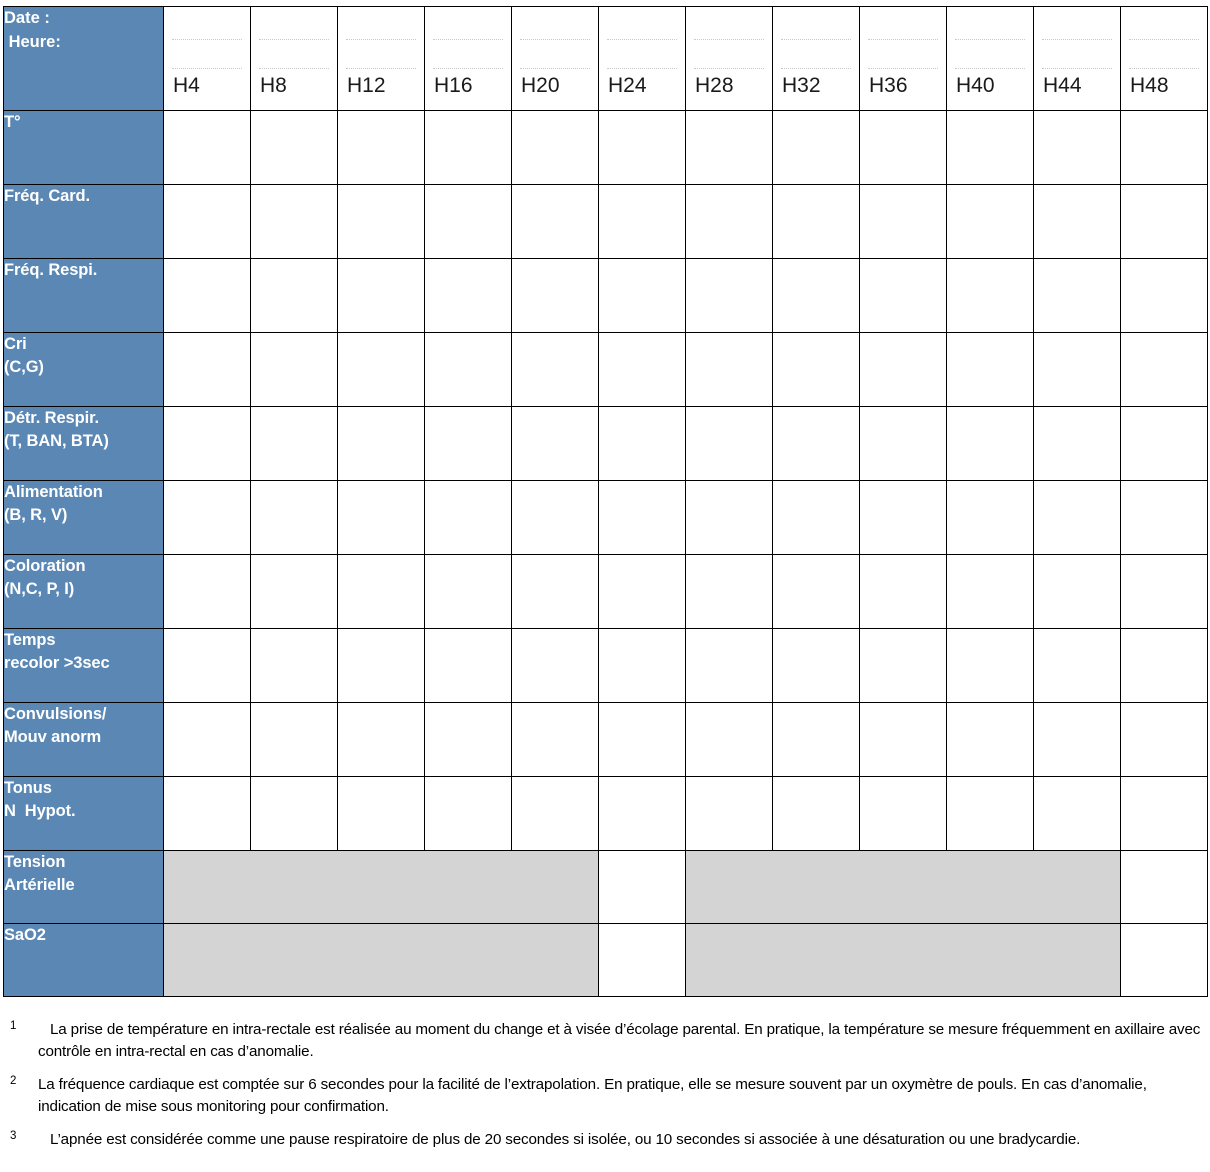  Describe the element at coordinates (903, 58) in the screenshot. I see `header-hour-cell-h36: H36` at that location.